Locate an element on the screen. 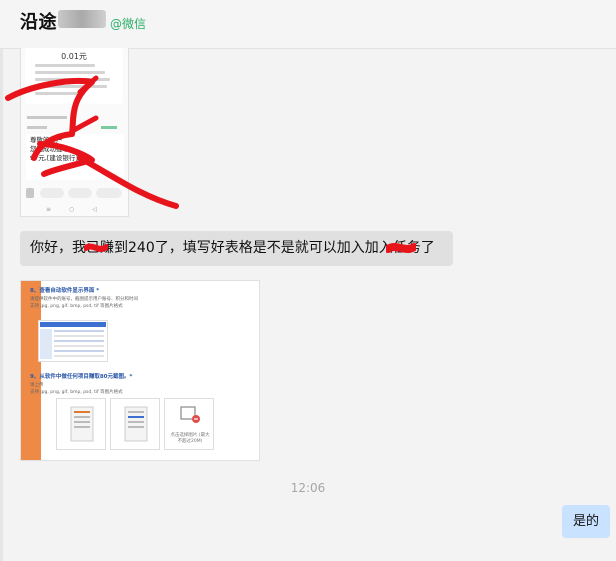  notice-line: 您已成功提取 is located at coordinates (49, 149).